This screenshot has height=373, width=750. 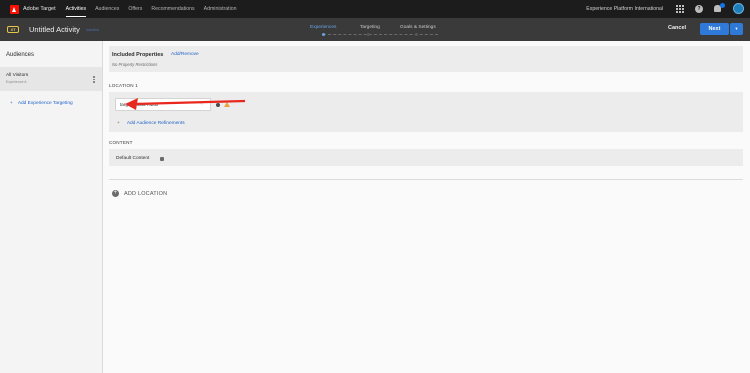 What do you see at coordinates (323, 34) in the screenshot?
I see `step-dot-experiences` at bounding box center [323, 34].